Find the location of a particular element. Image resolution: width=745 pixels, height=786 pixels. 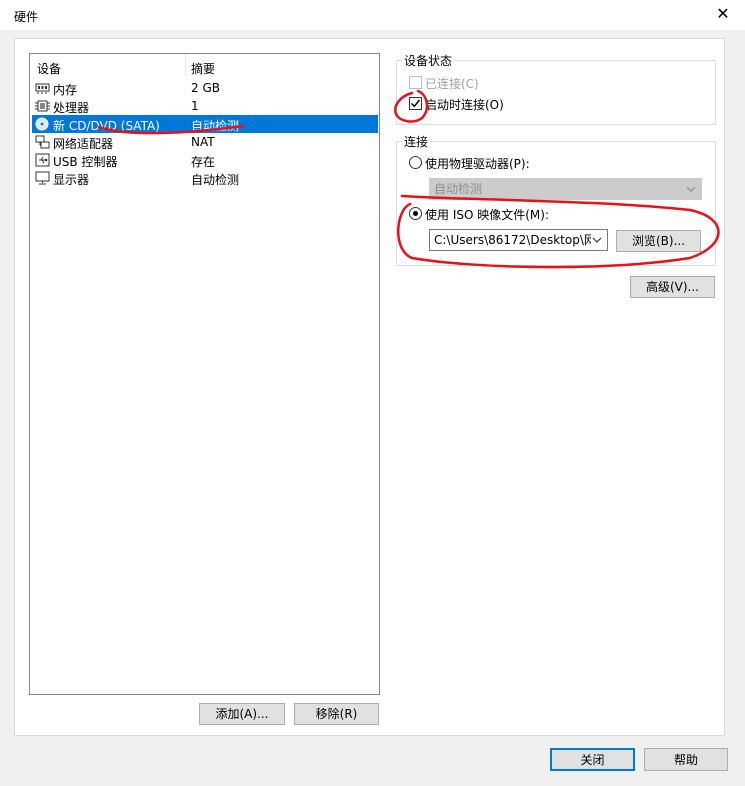

display-icon is located at coordinates (42, 178).